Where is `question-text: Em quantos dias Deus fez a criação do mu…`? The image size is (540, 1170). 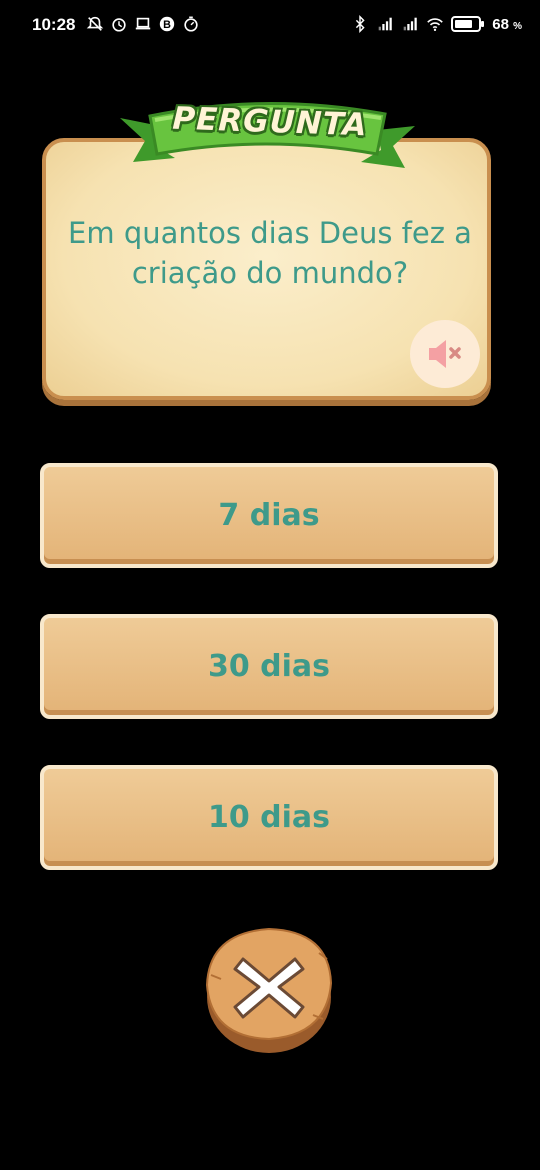 question-text: Em quantos dias Deus fez a criação do mu… is located at coordinates (270, 253).